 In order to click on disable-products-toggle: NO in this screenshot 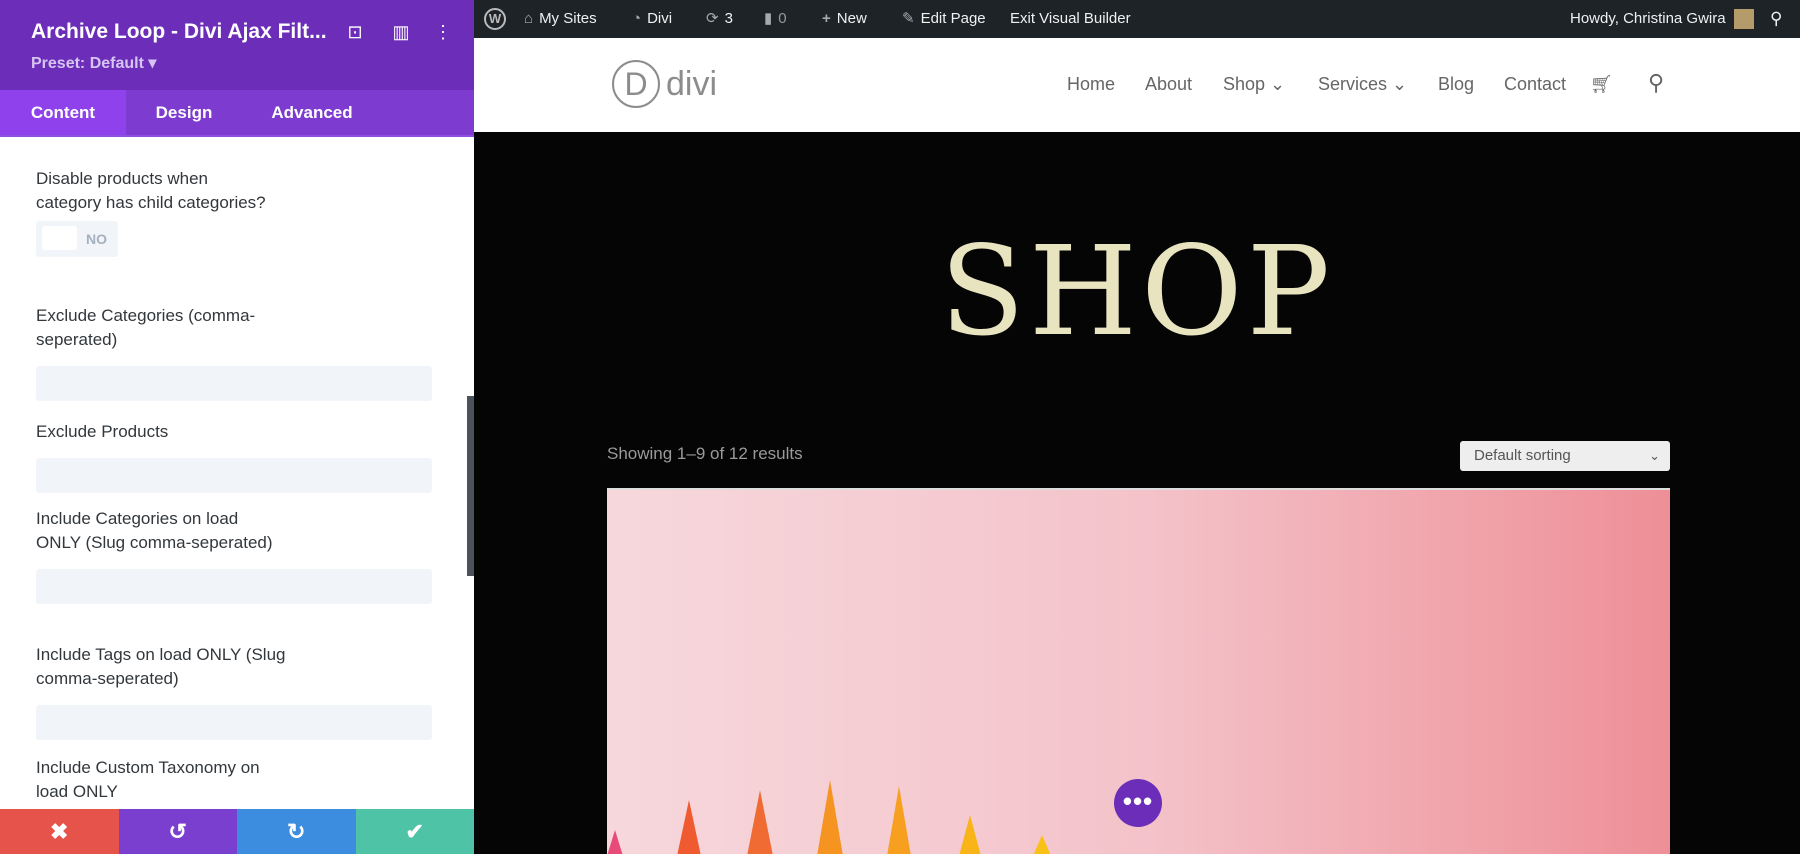, I will do `click(77, 239)`.